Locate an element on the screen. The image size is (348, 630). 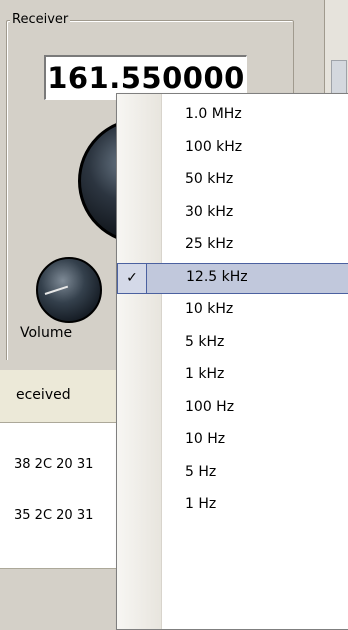
menu-item-label: 30 kHz is located at coordinates (209, 211).